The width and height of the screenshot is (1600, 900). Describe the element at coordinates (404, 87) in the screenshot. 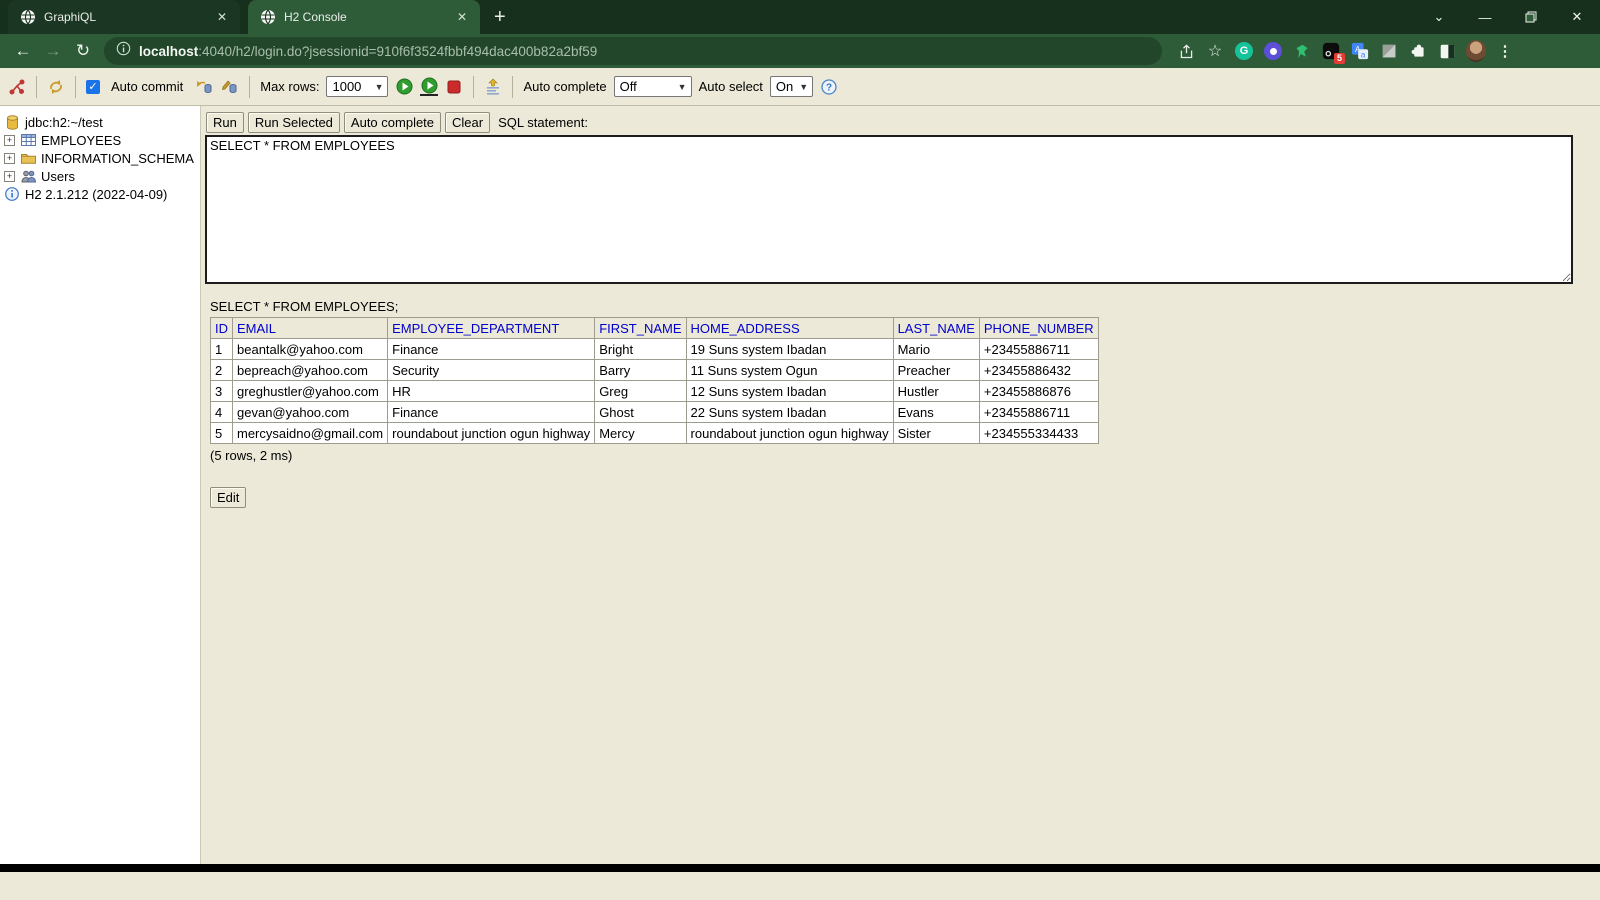

I see `run-icon` at that location.